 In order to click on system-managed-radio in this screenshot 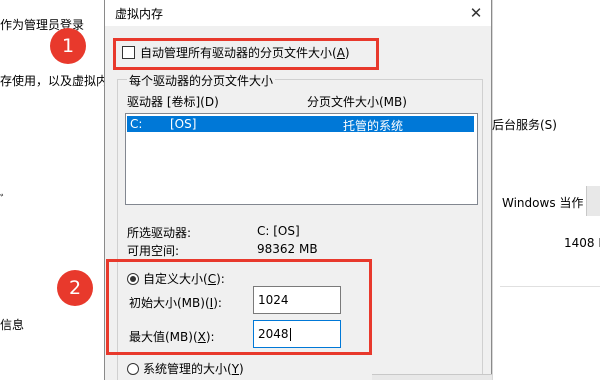, I will do `click(133, 368)`.